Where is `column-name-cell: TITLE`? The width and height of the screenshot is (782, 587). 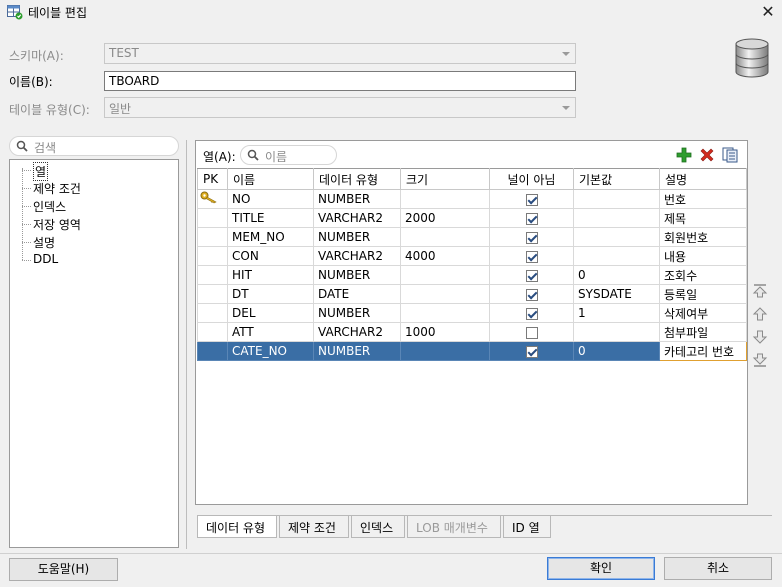
column-name-cell: TITLE is located at coordinates (270, 218).